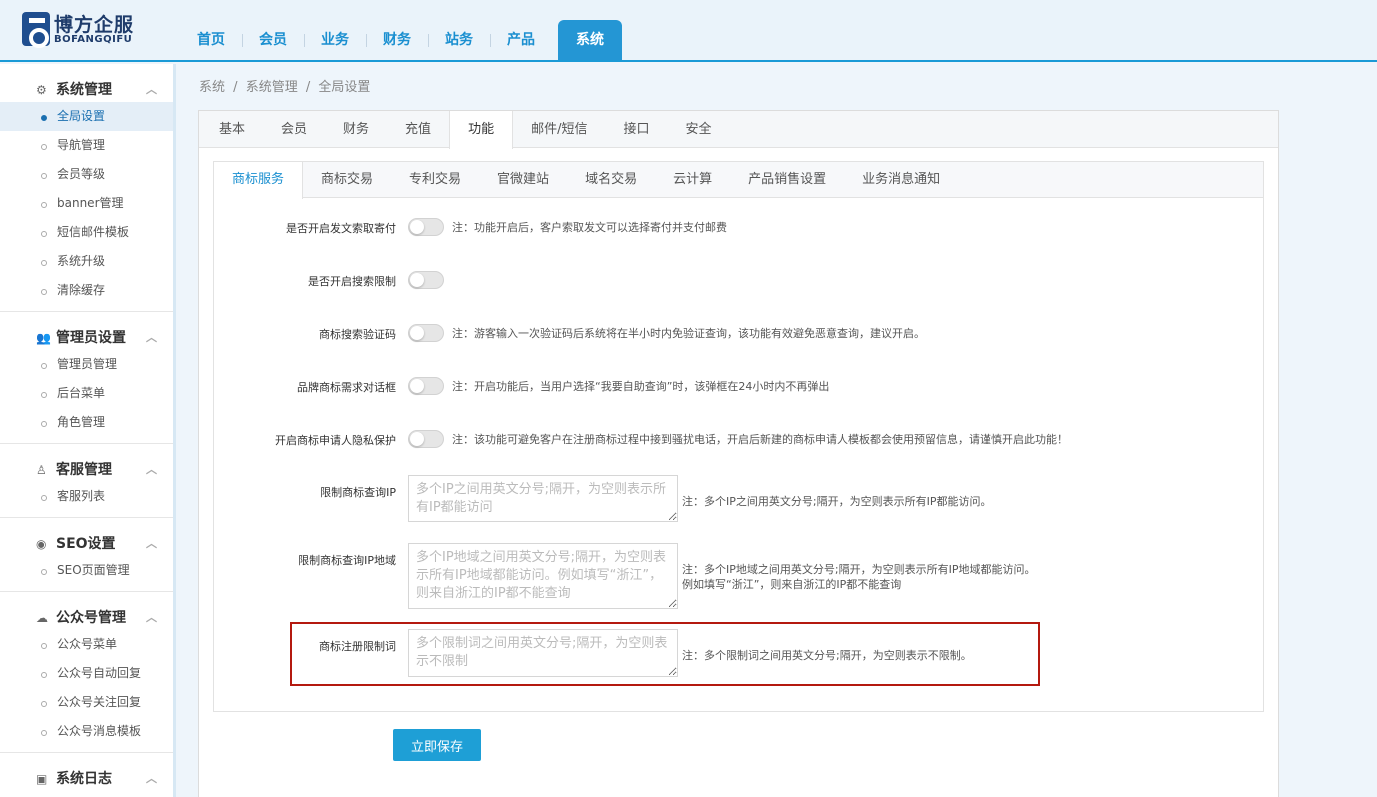 This screenshot has height=797, width=1377. What do you see at coordinates (86, 174) in the screenshot?
I see `sidebar-item-member-level: 会员等级` at bounding box center [86, 174].